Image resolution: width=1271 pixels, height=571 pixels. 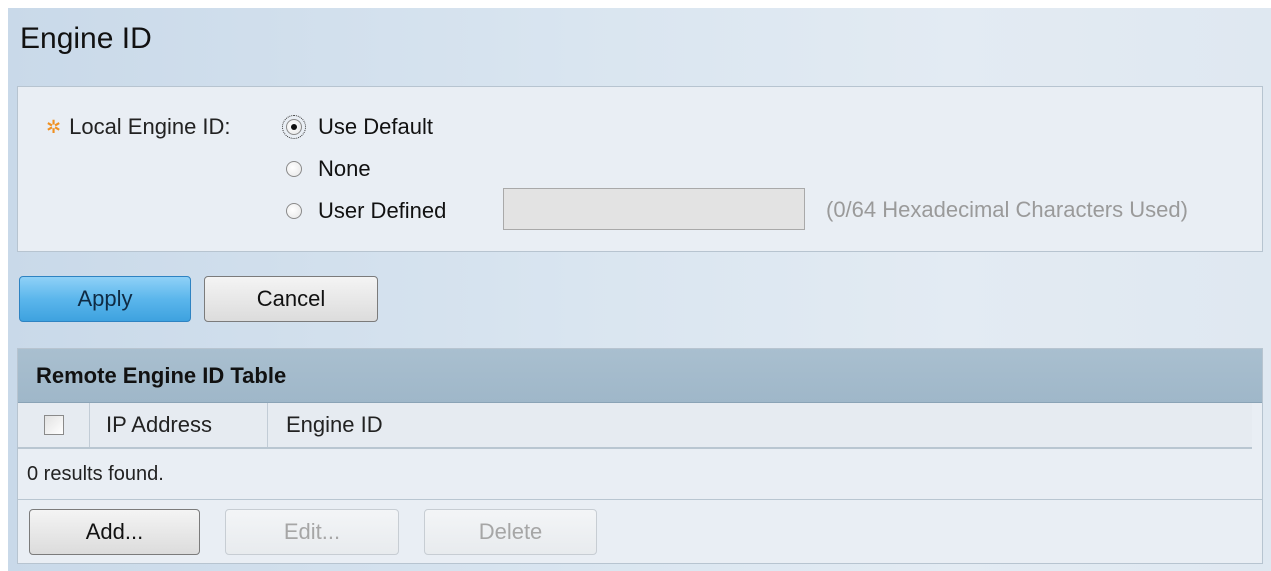 I want to click on none-radio, so click(x=294, y=169).